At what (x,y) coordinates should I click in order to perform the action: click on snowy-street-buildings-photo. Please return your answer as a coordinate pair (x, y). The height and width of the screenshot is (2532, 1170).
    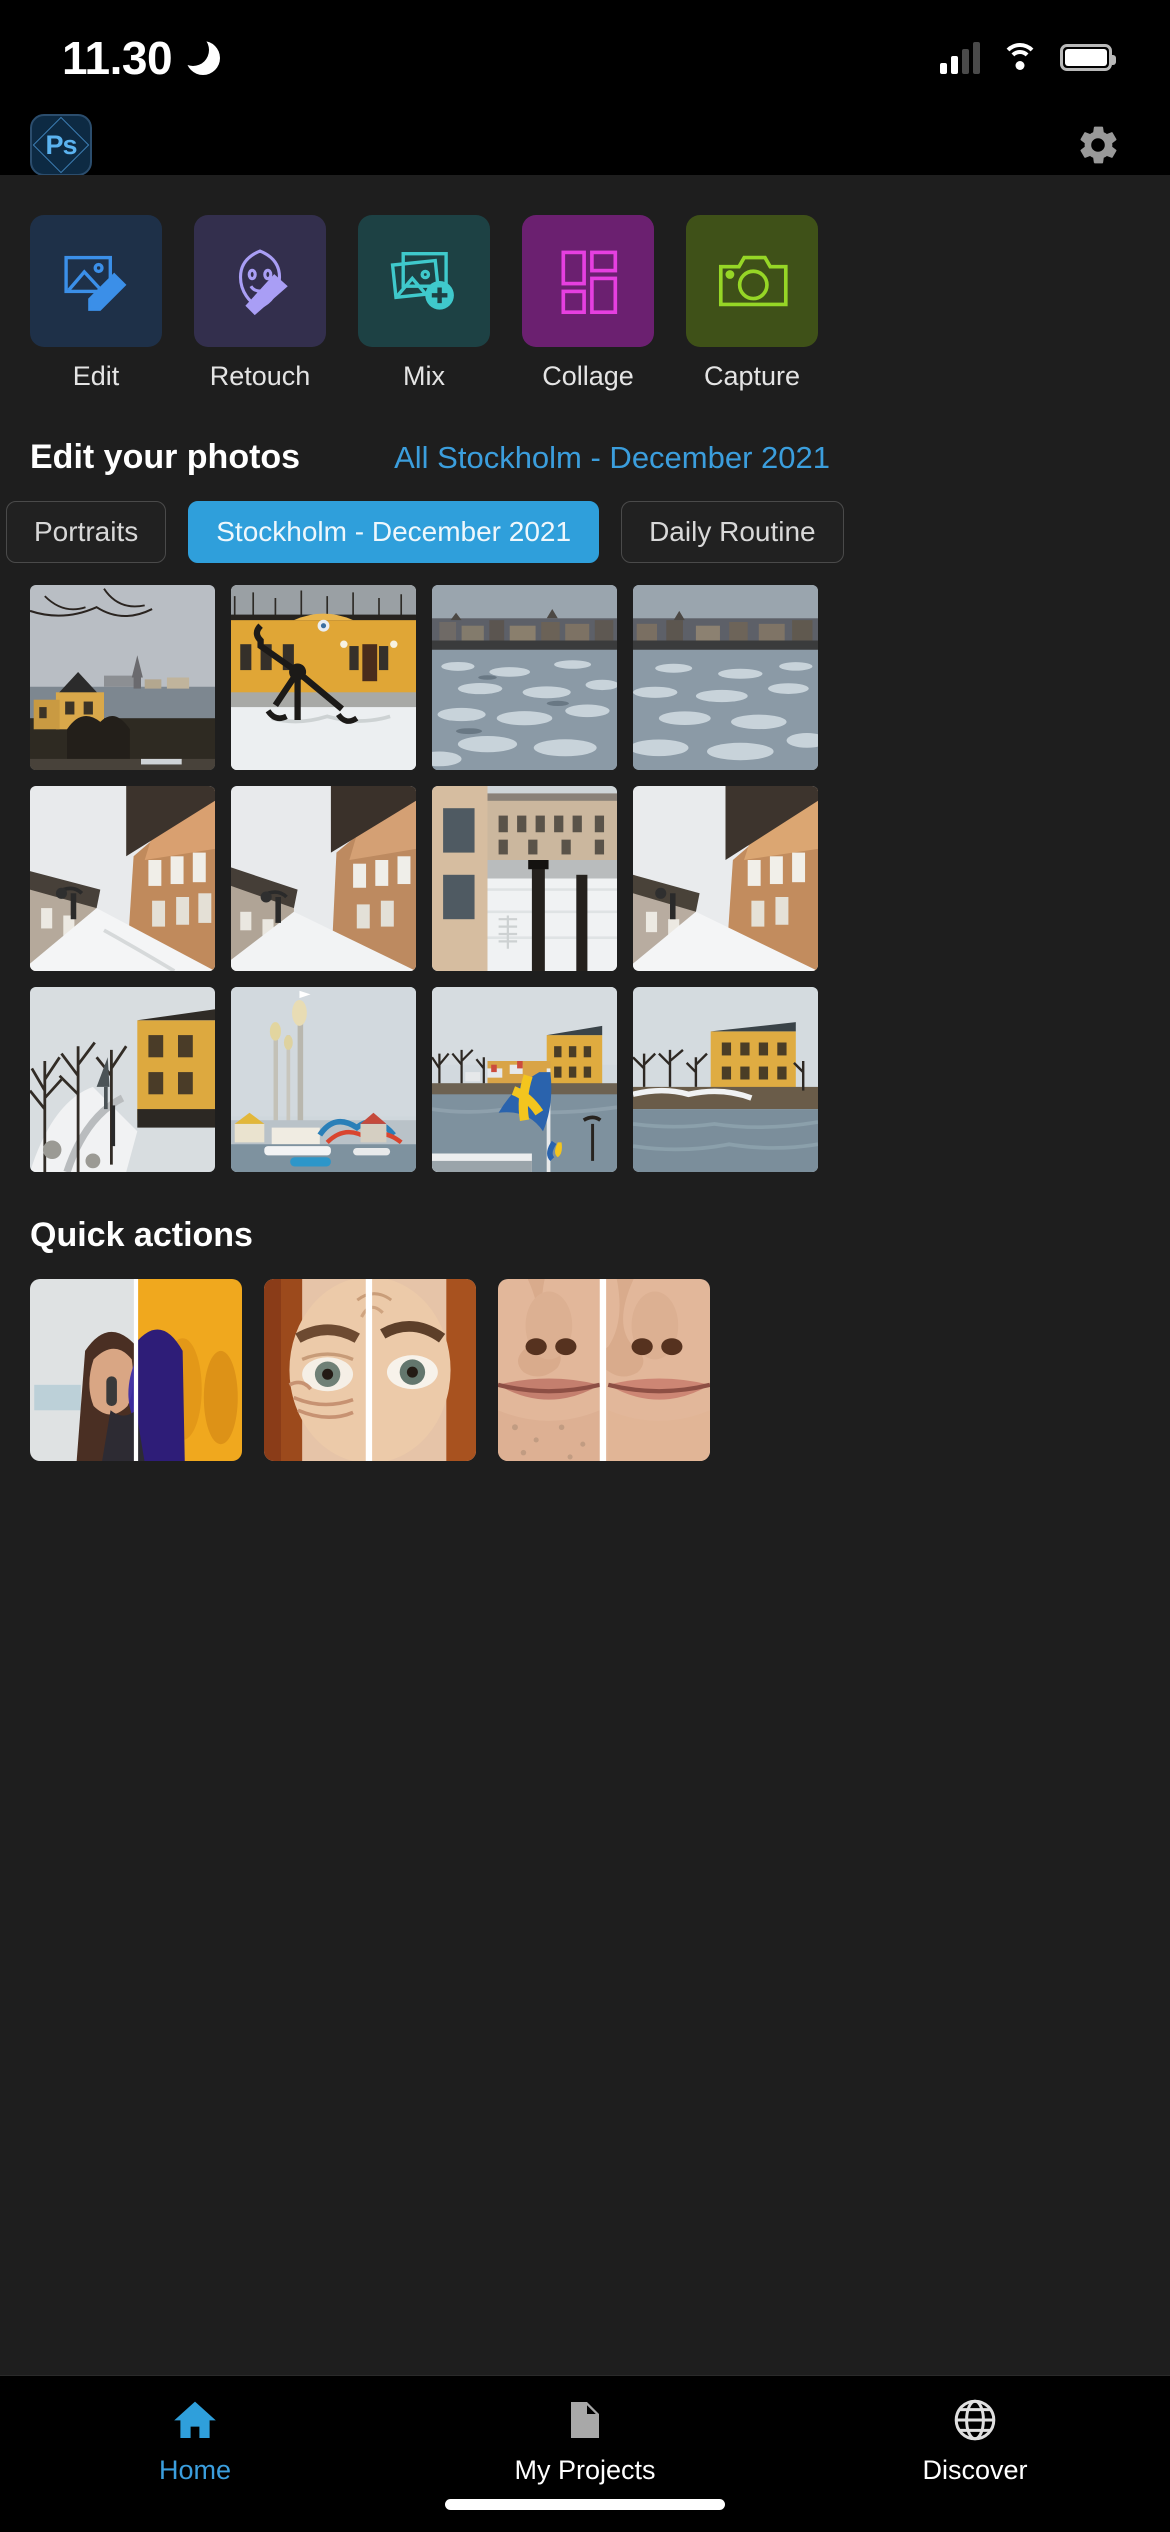
    Looking at the image, I should click on (122, 878).